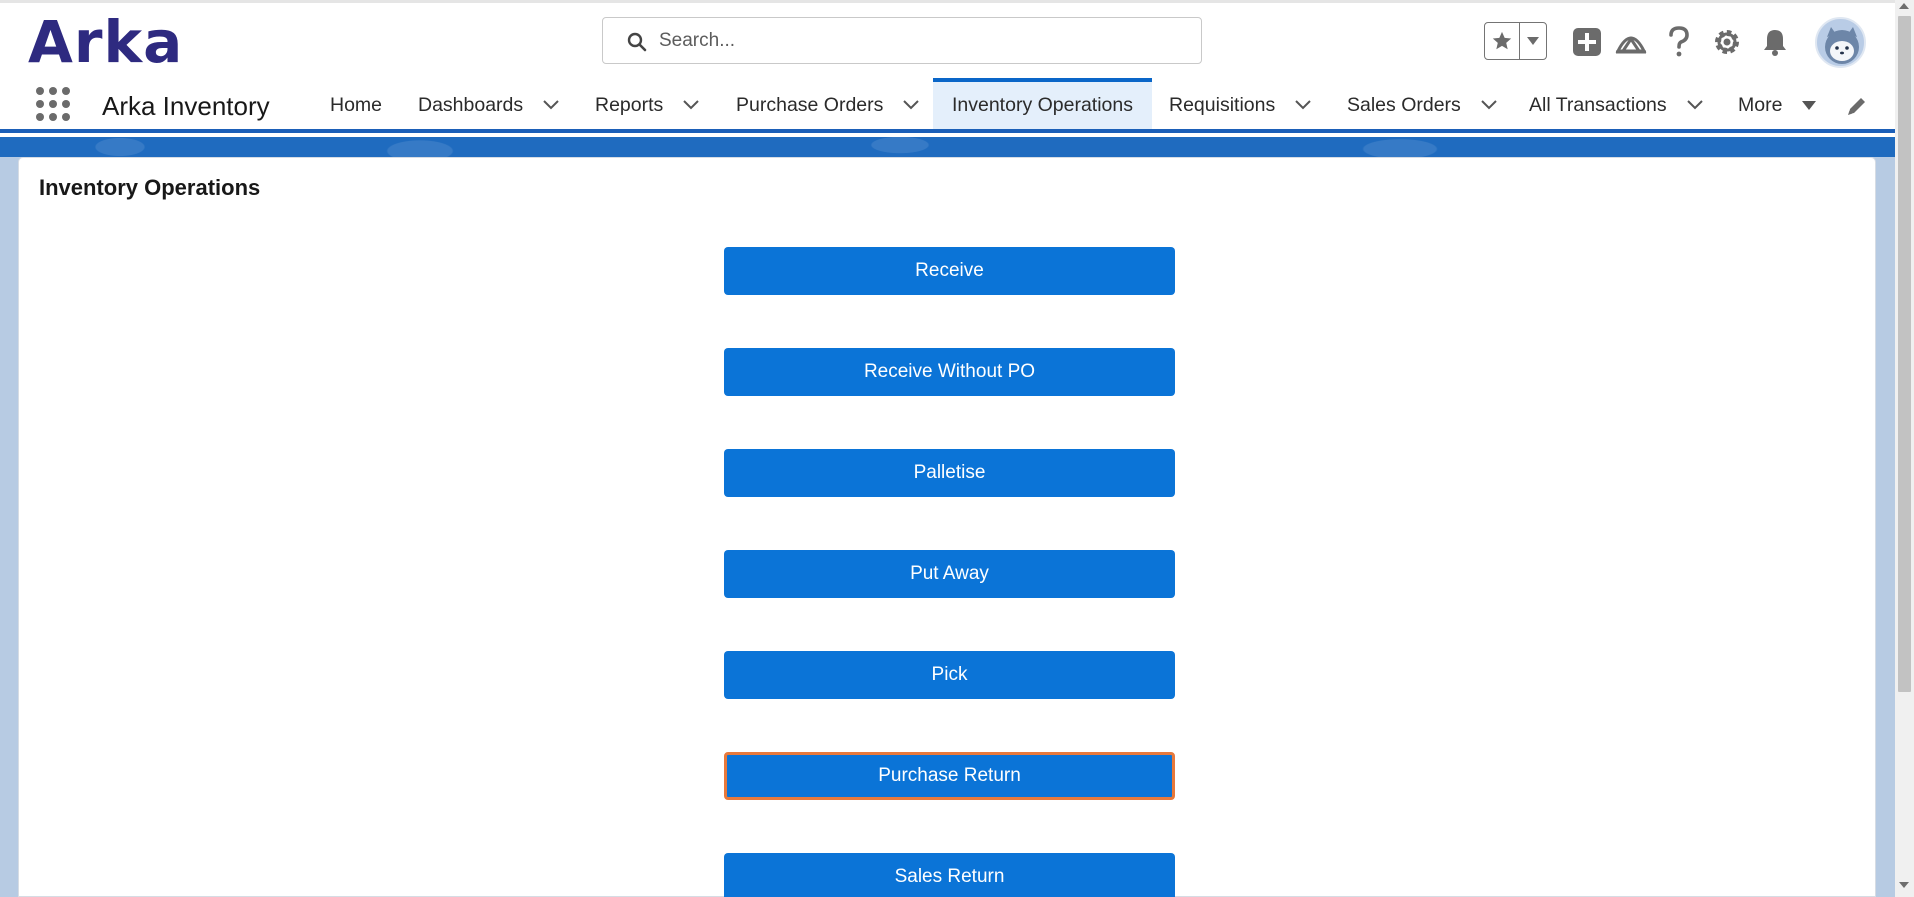  Describe the element at coordinates (186, 106) in the screenshot. I see `app-name: Arka Inventory` at that location.